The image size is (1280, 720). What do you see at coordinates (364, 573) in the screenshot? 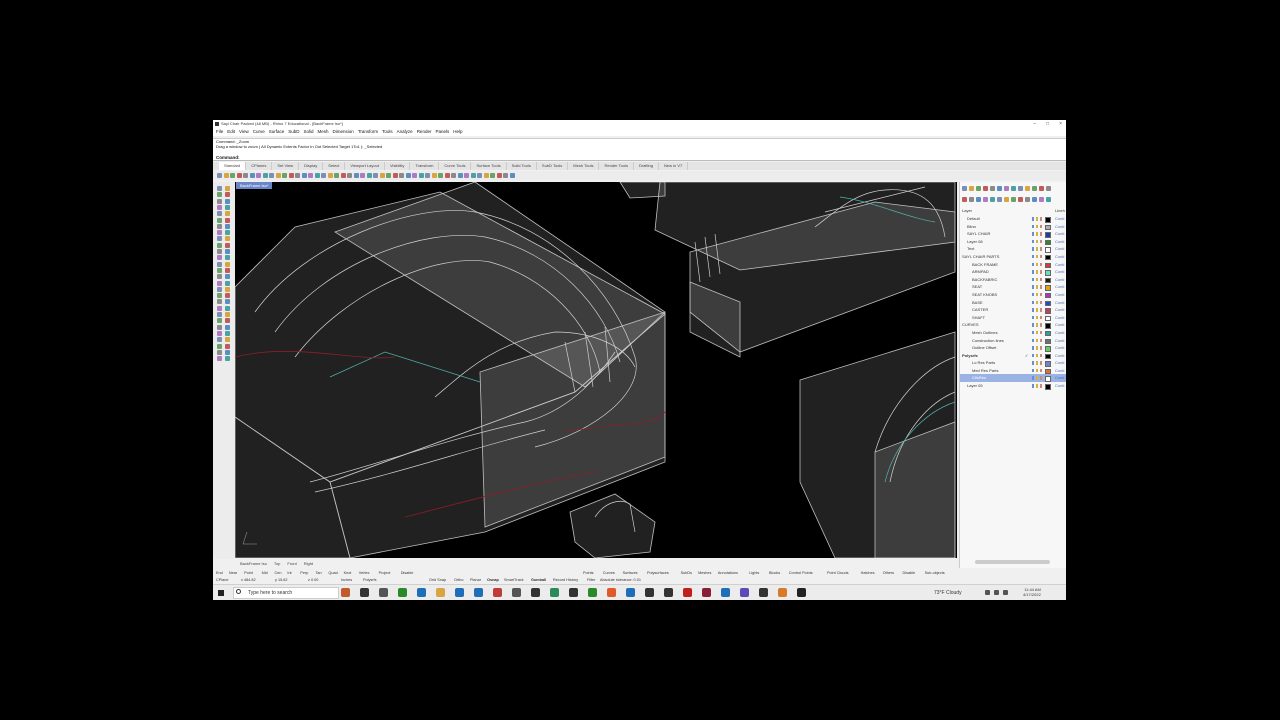
I see `osnap-checkbox: Vertex` at bounding box center [364, 573].